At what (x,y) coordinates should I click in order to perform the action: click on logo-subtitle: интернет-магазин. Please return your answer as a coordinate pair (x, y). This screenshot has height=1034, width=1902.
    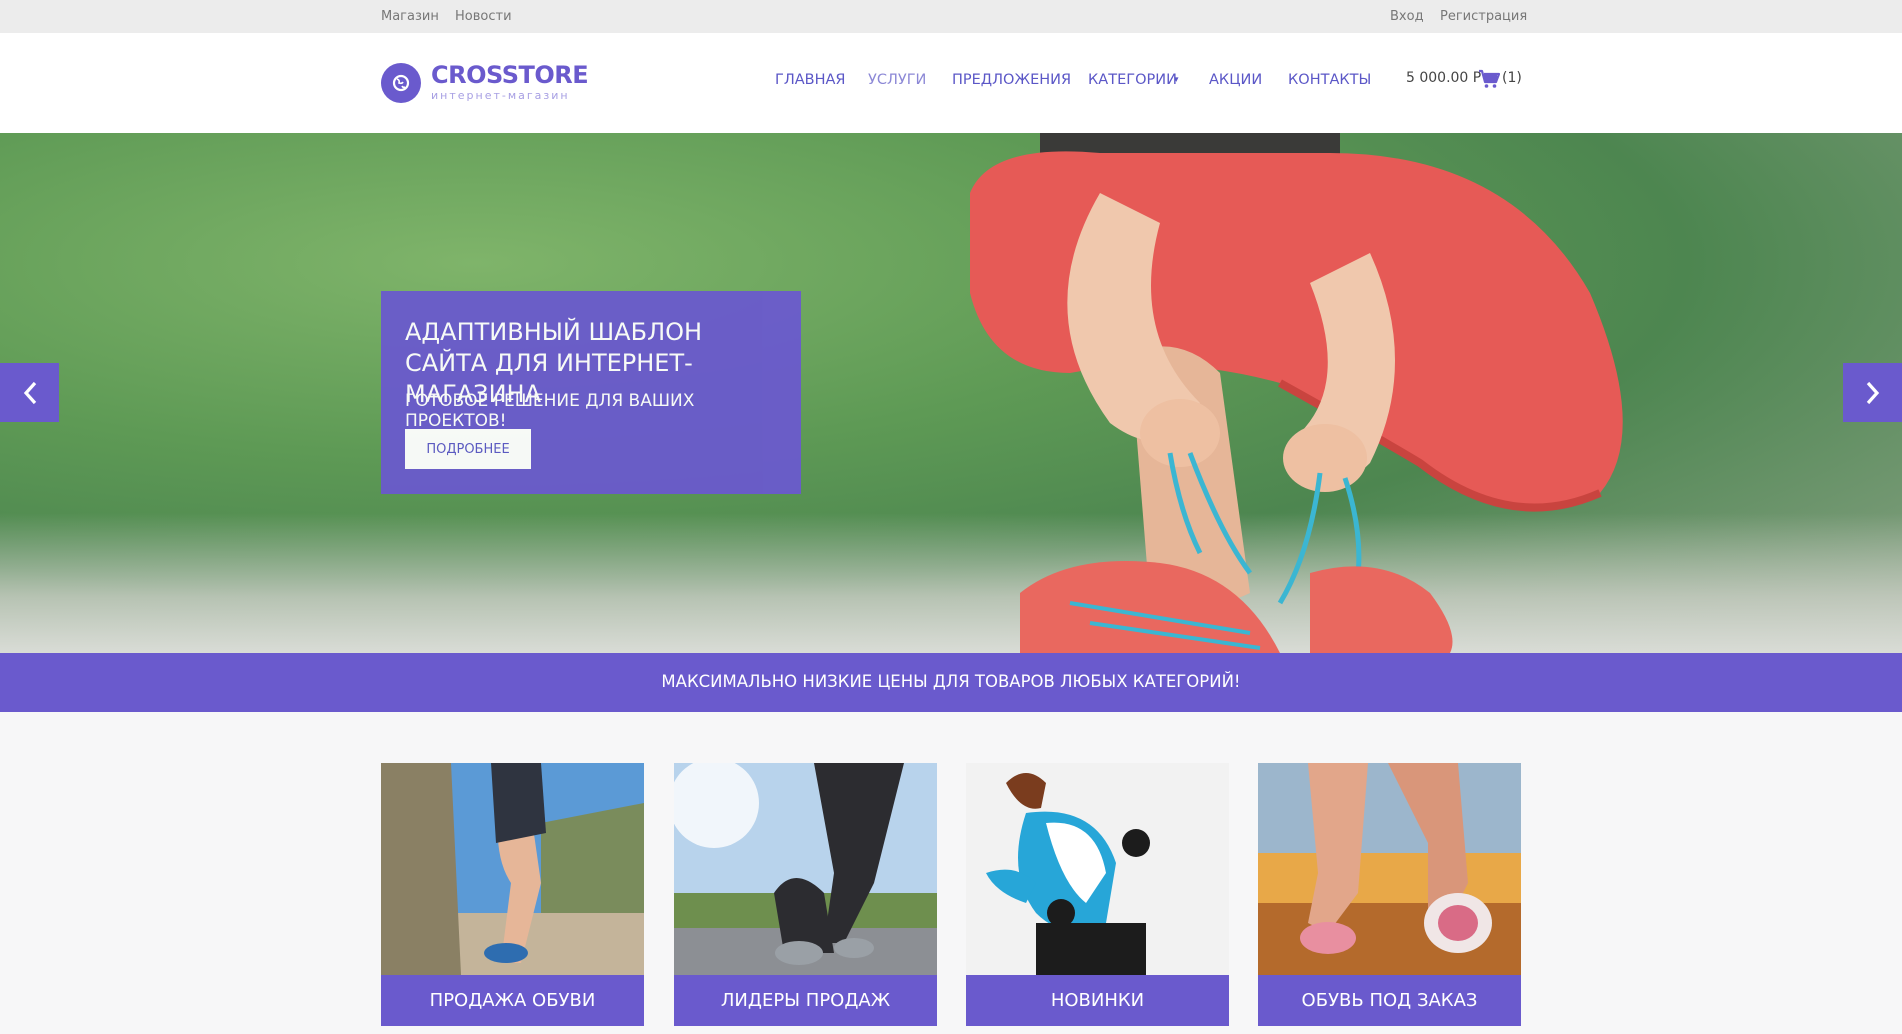
    Looking at the image, I should click on (500, 95).